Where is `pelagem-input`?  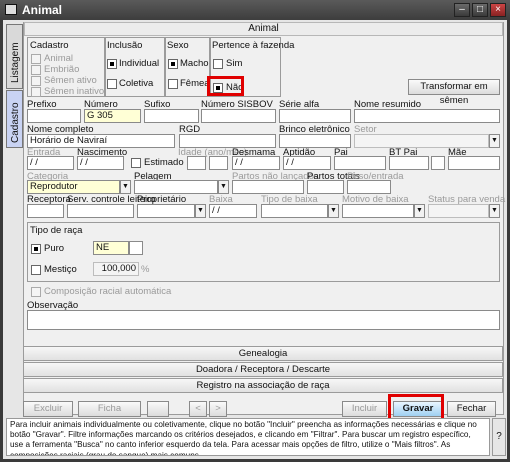 pelagem-input is located at coordinates (176, 187).